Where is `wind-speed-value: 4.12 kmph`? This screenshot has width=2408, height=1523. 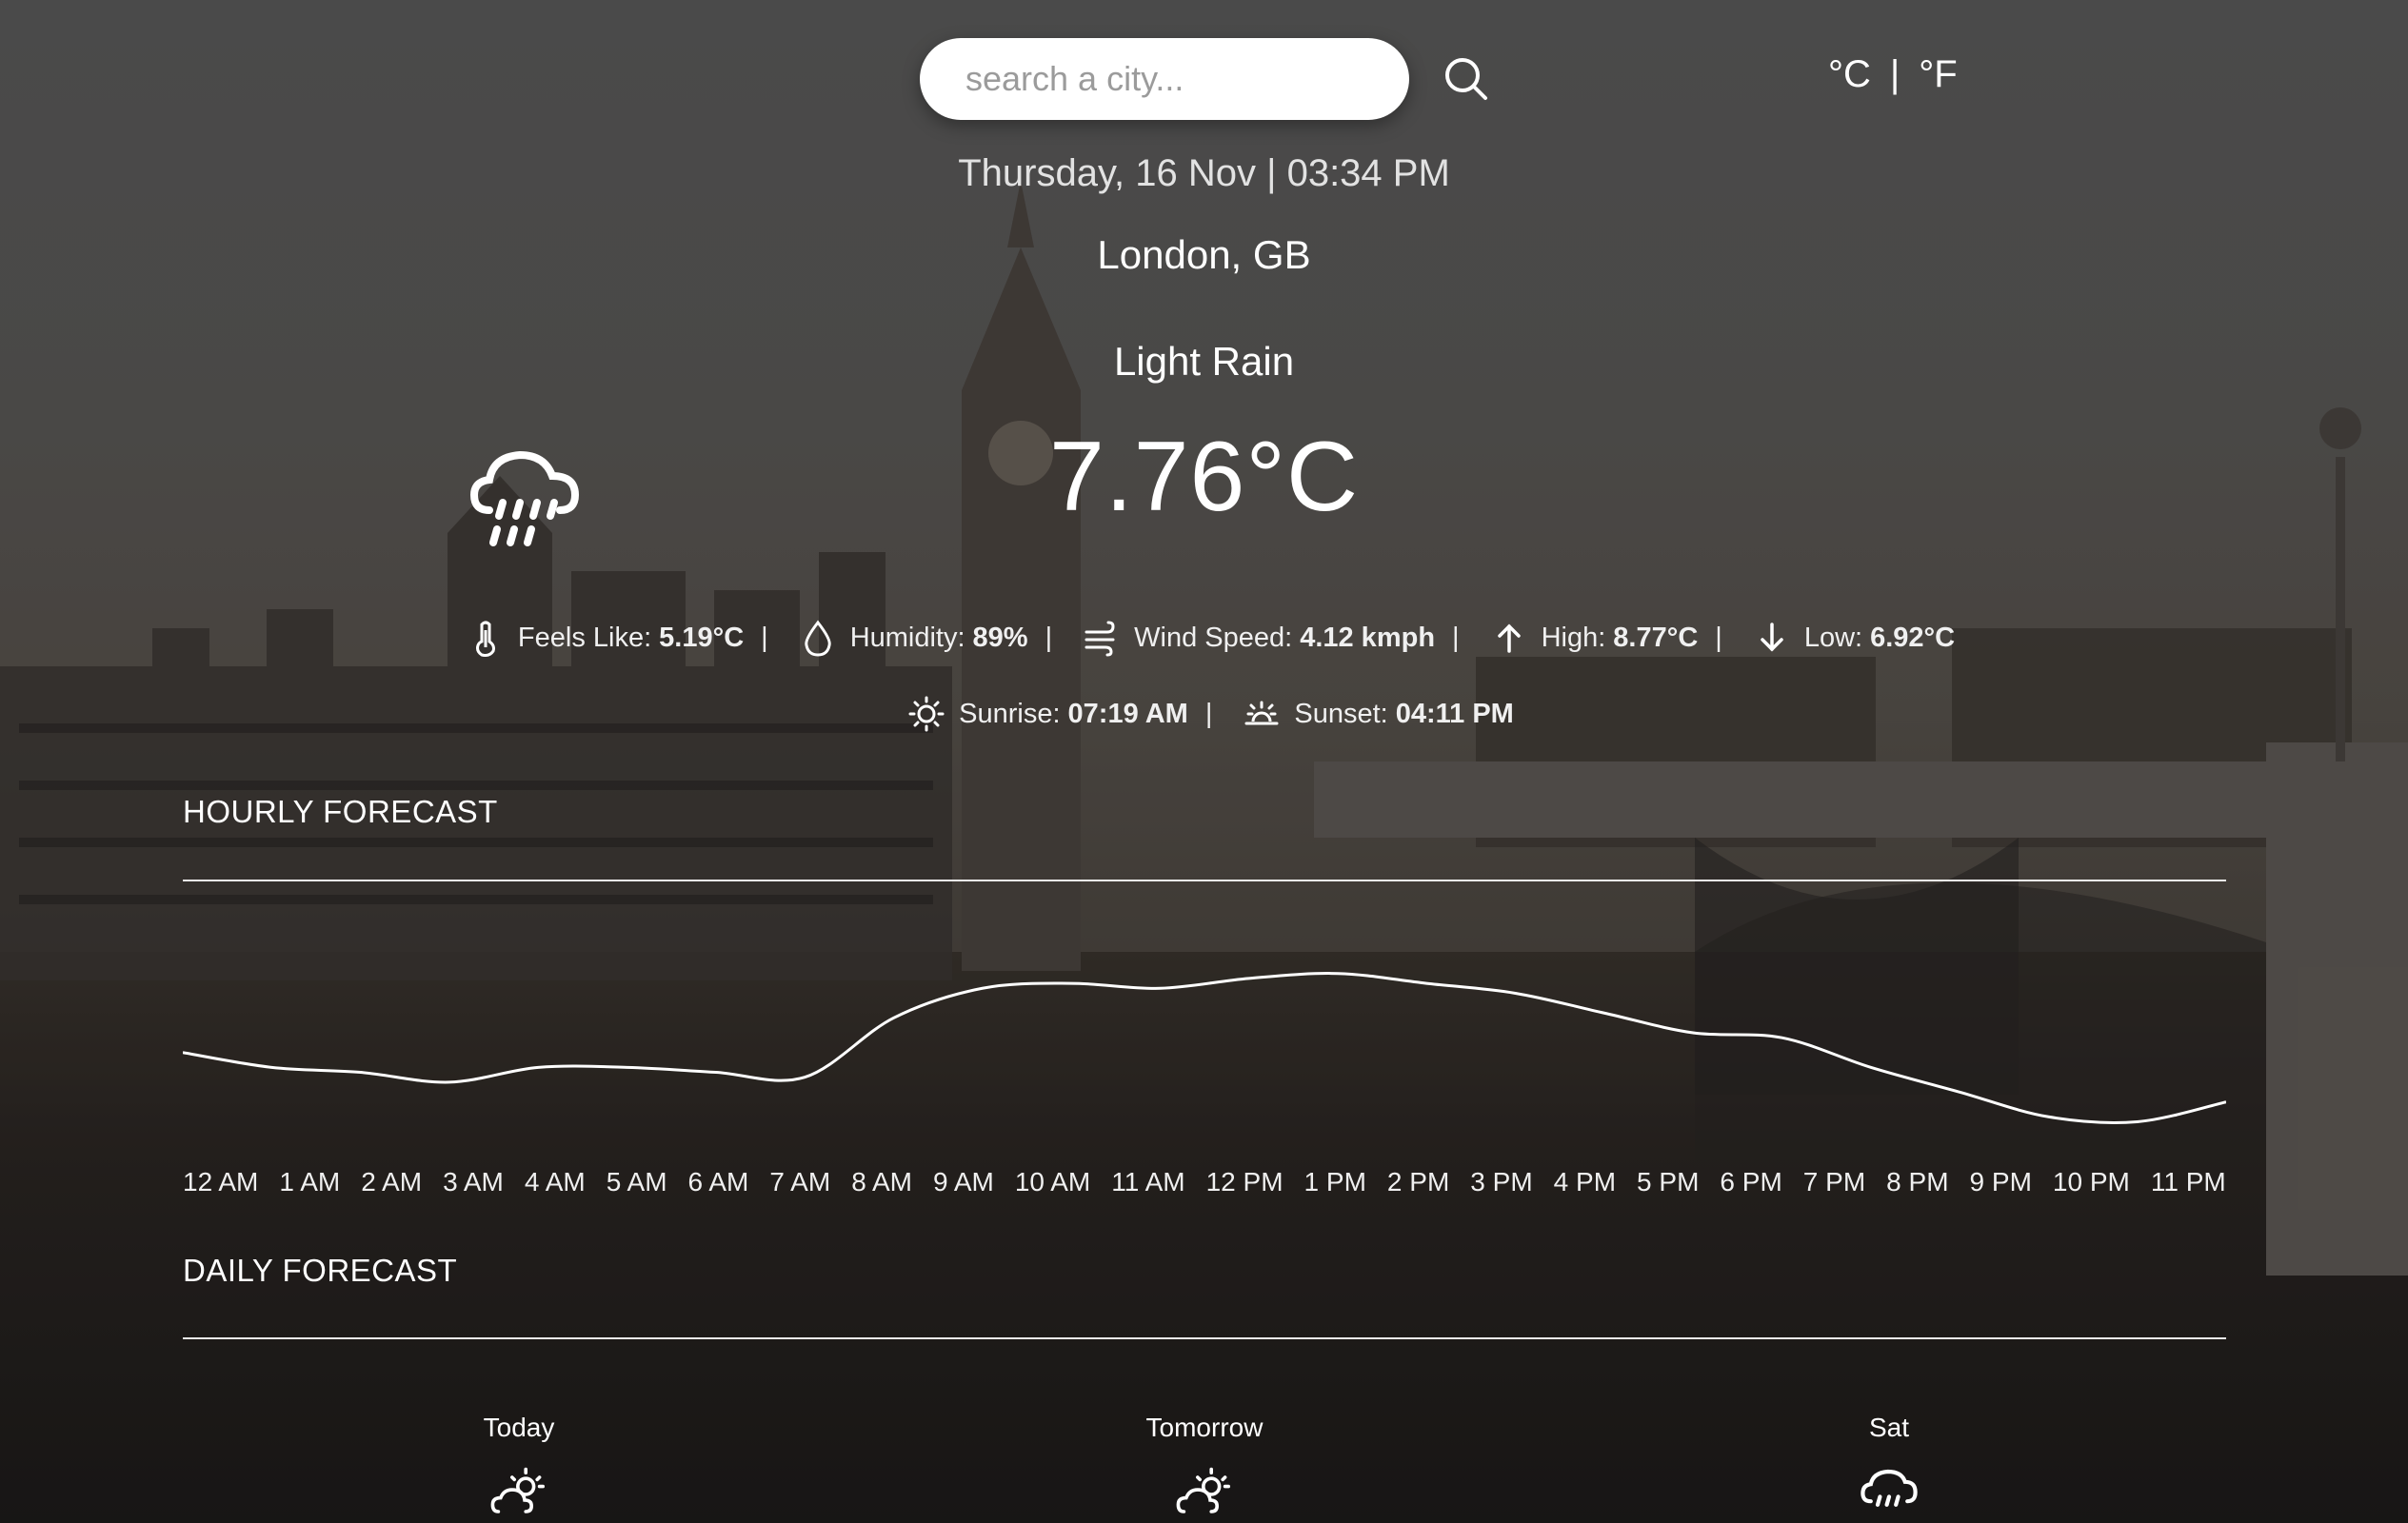
wind-speed-value: 4.12 kmph is located at coordinates (1368, 638).